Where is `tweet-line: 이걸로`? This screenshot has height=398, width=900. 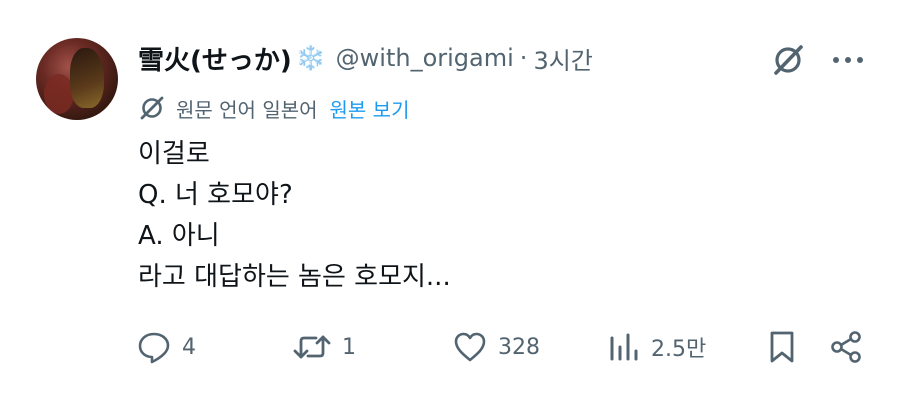 tweet-line: 이걸로 is located at coordinates (174, 154).